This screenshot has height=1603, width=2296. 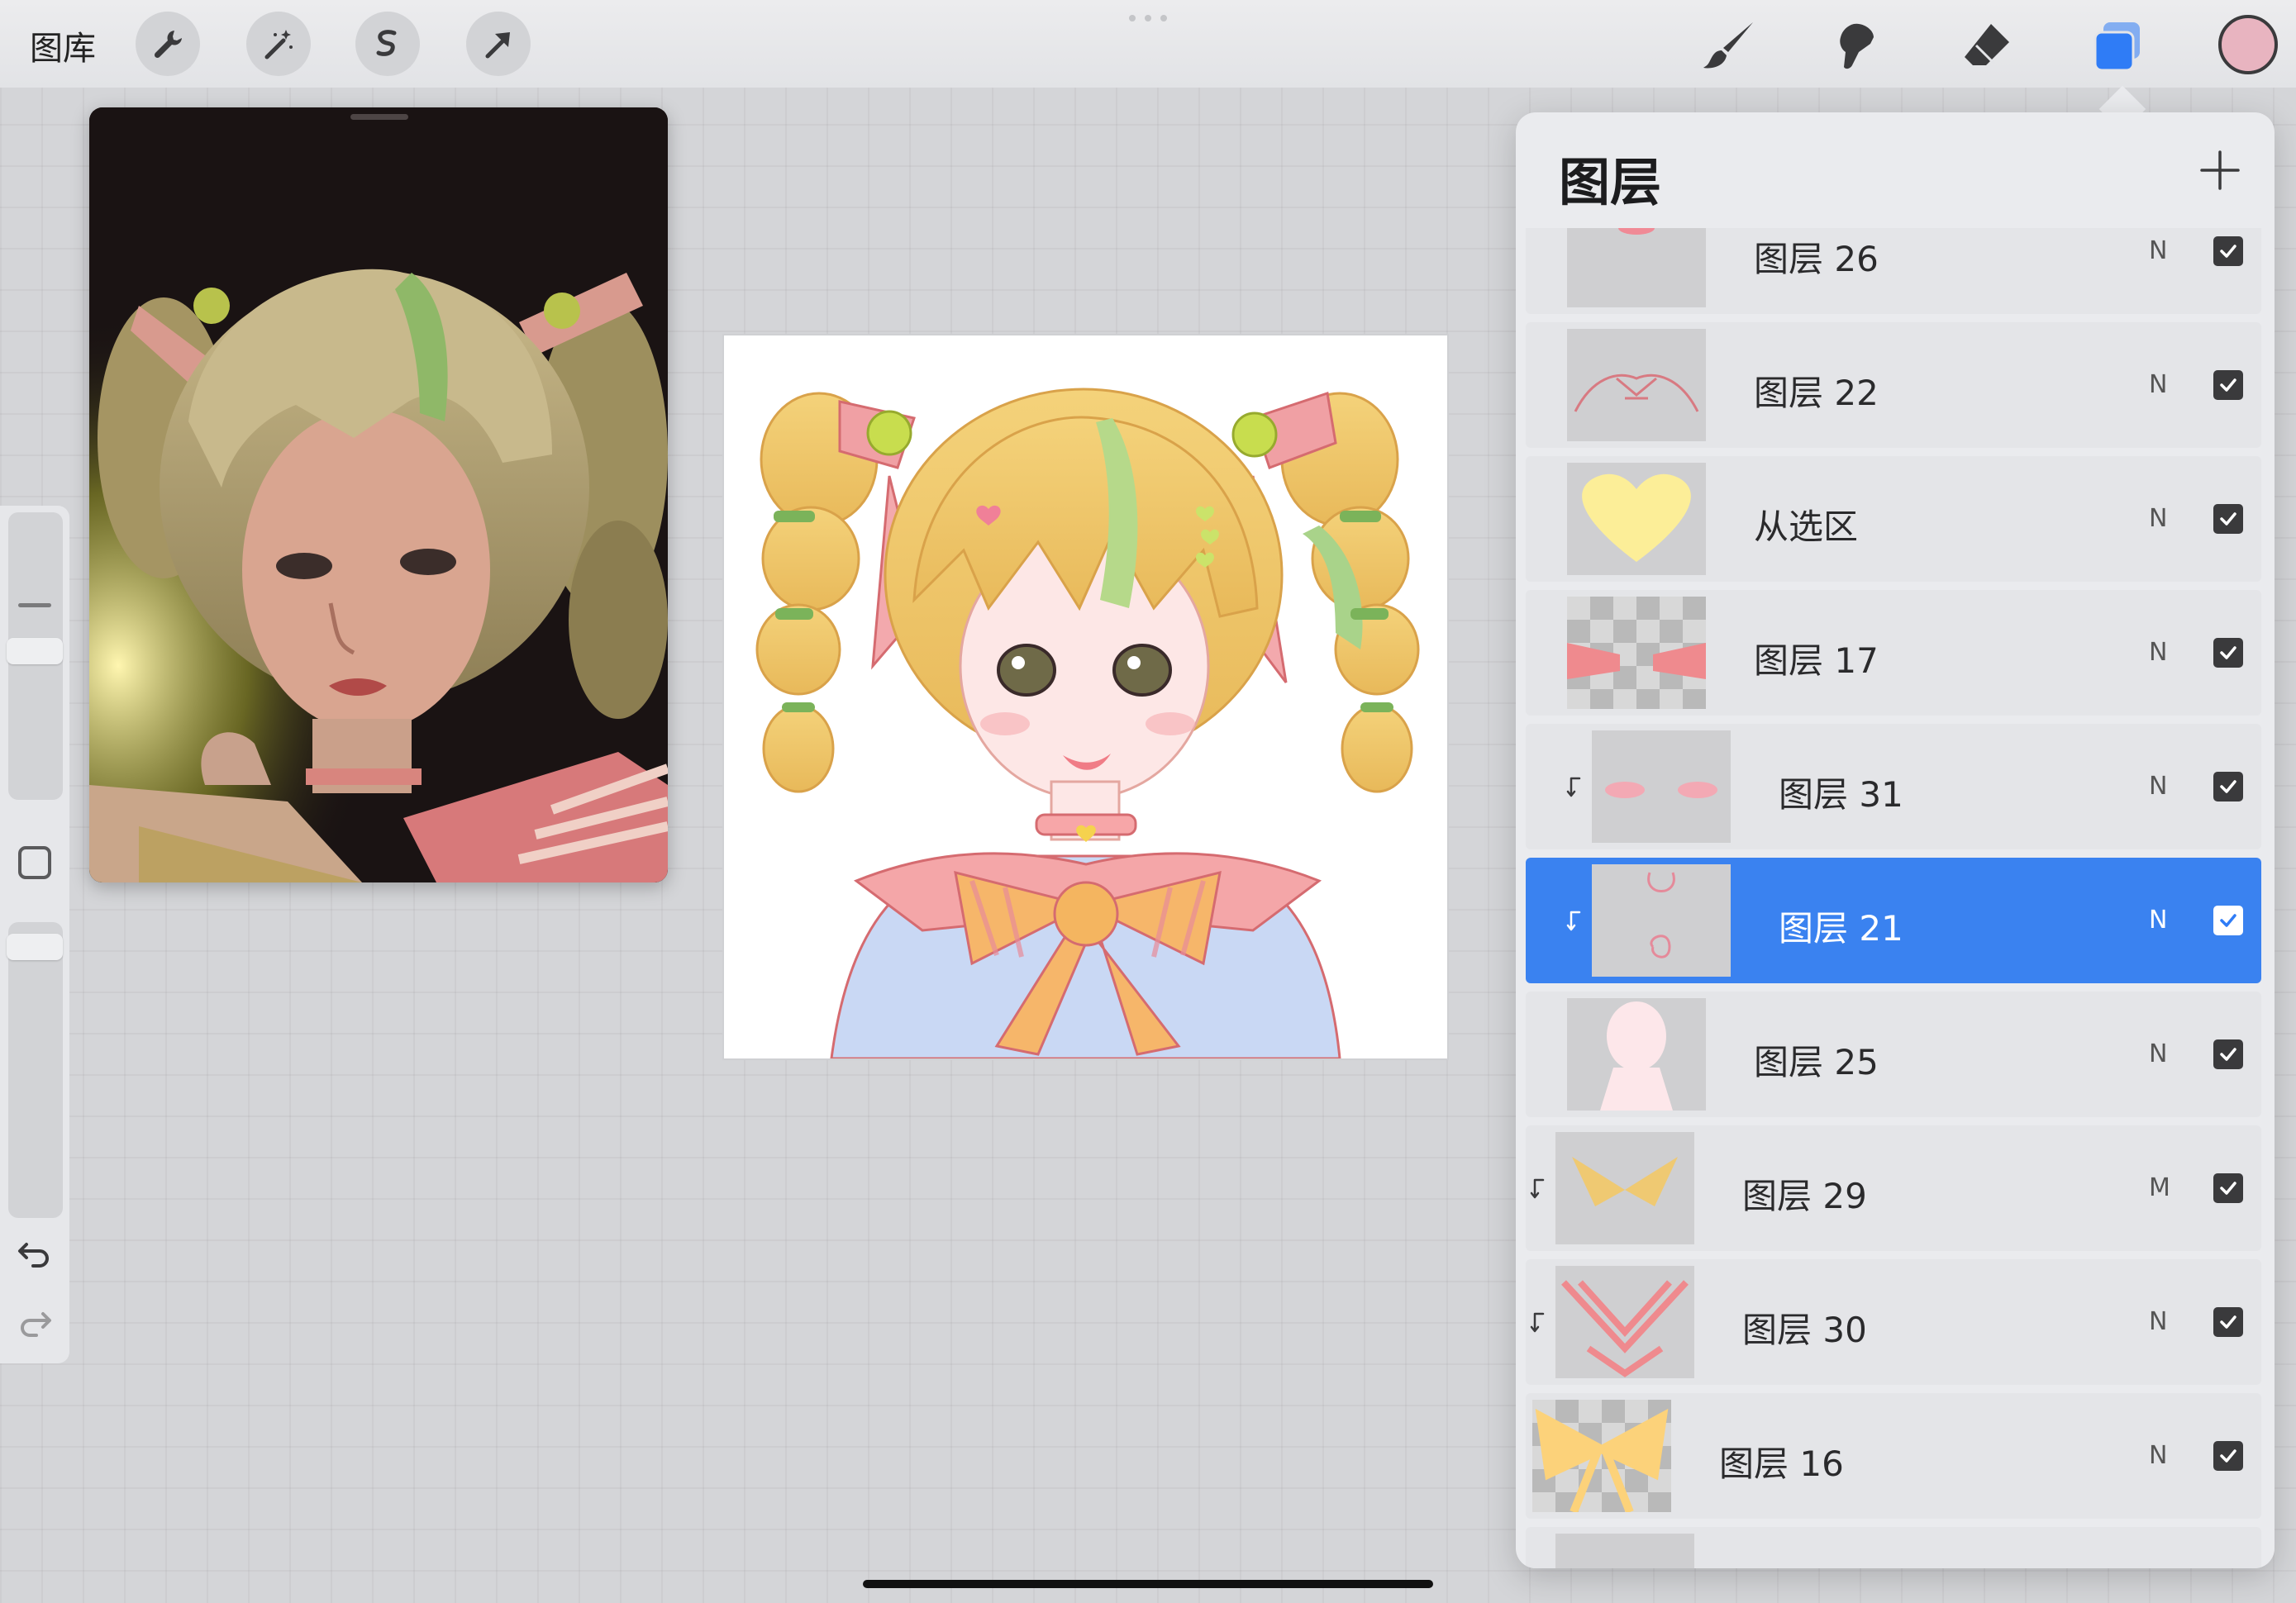 What do you see at coordinates (1816, 1062) in the screenshot?
I see `layer-name: 图层 25` at bounding box center [1816, 1062].